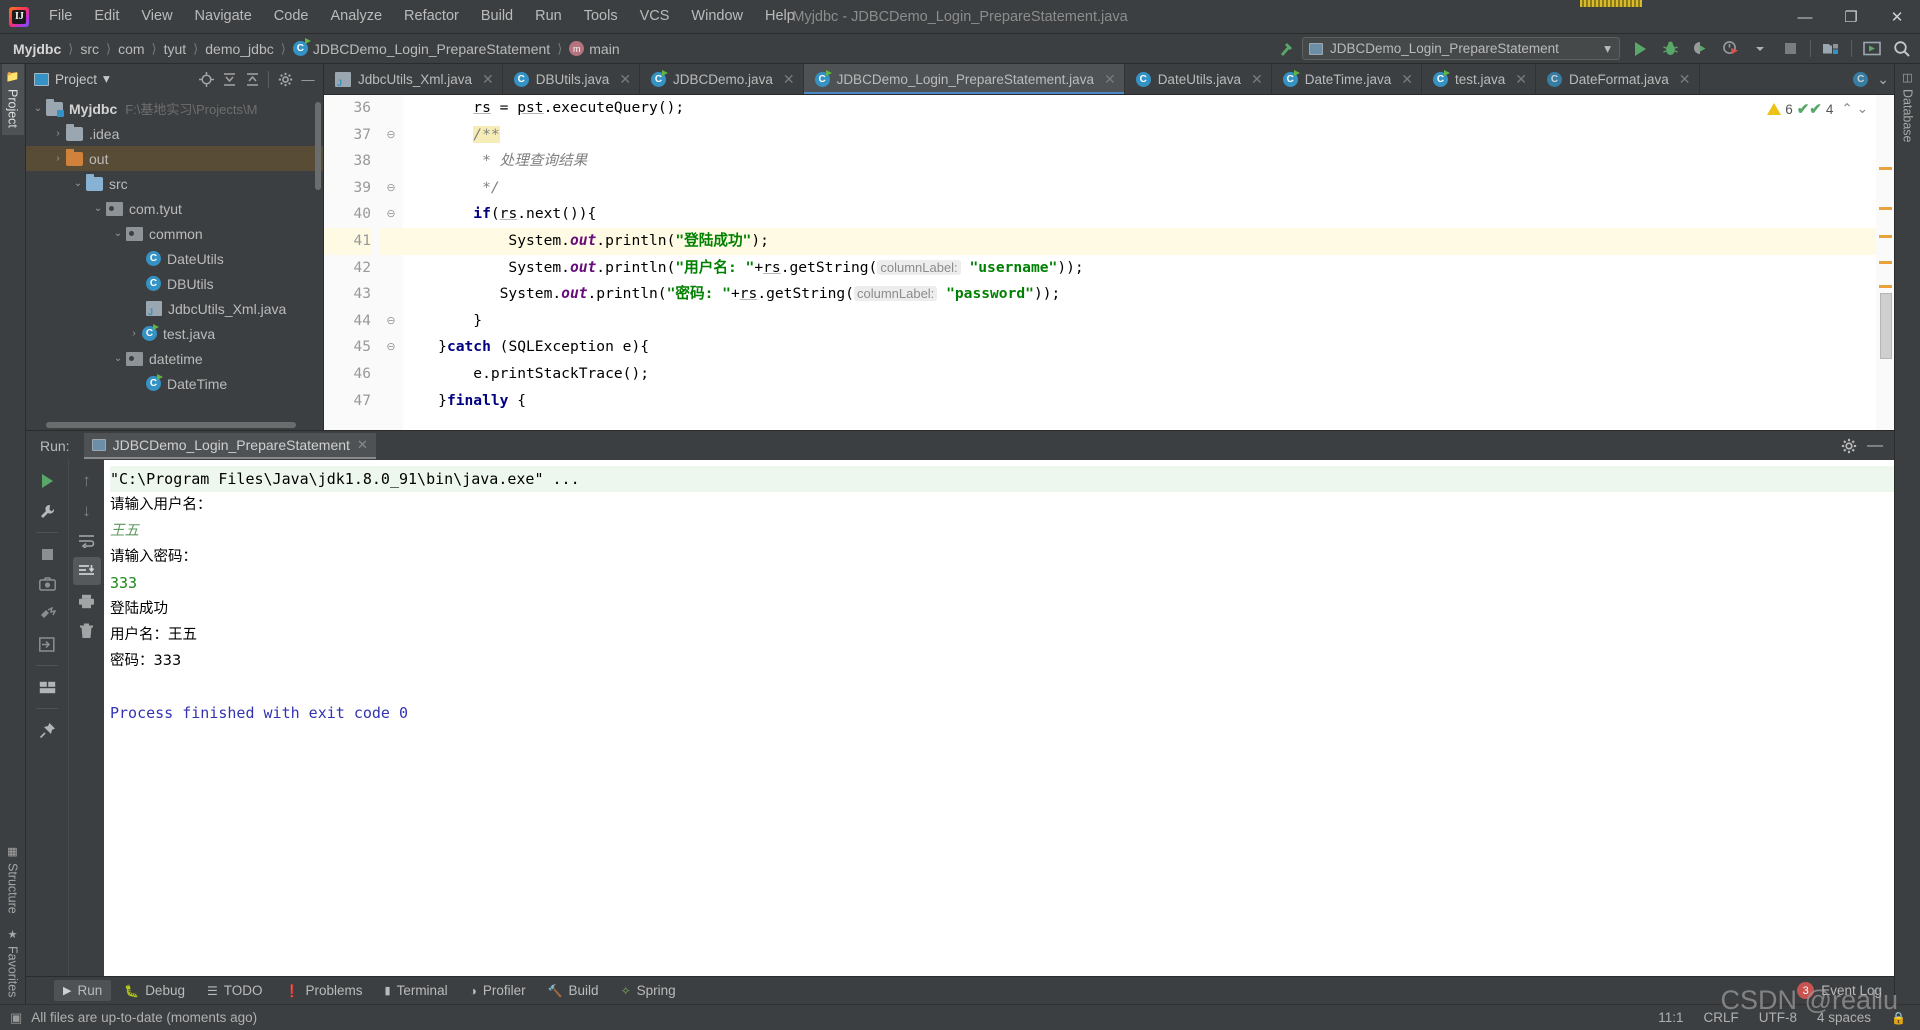 This screenshot has width=1920, height=1030. What do you see at coordinates (87, 481) in the screenshot?
I see `up-the-stack-trace-icon: ↑` at bounding box center [87, 481].